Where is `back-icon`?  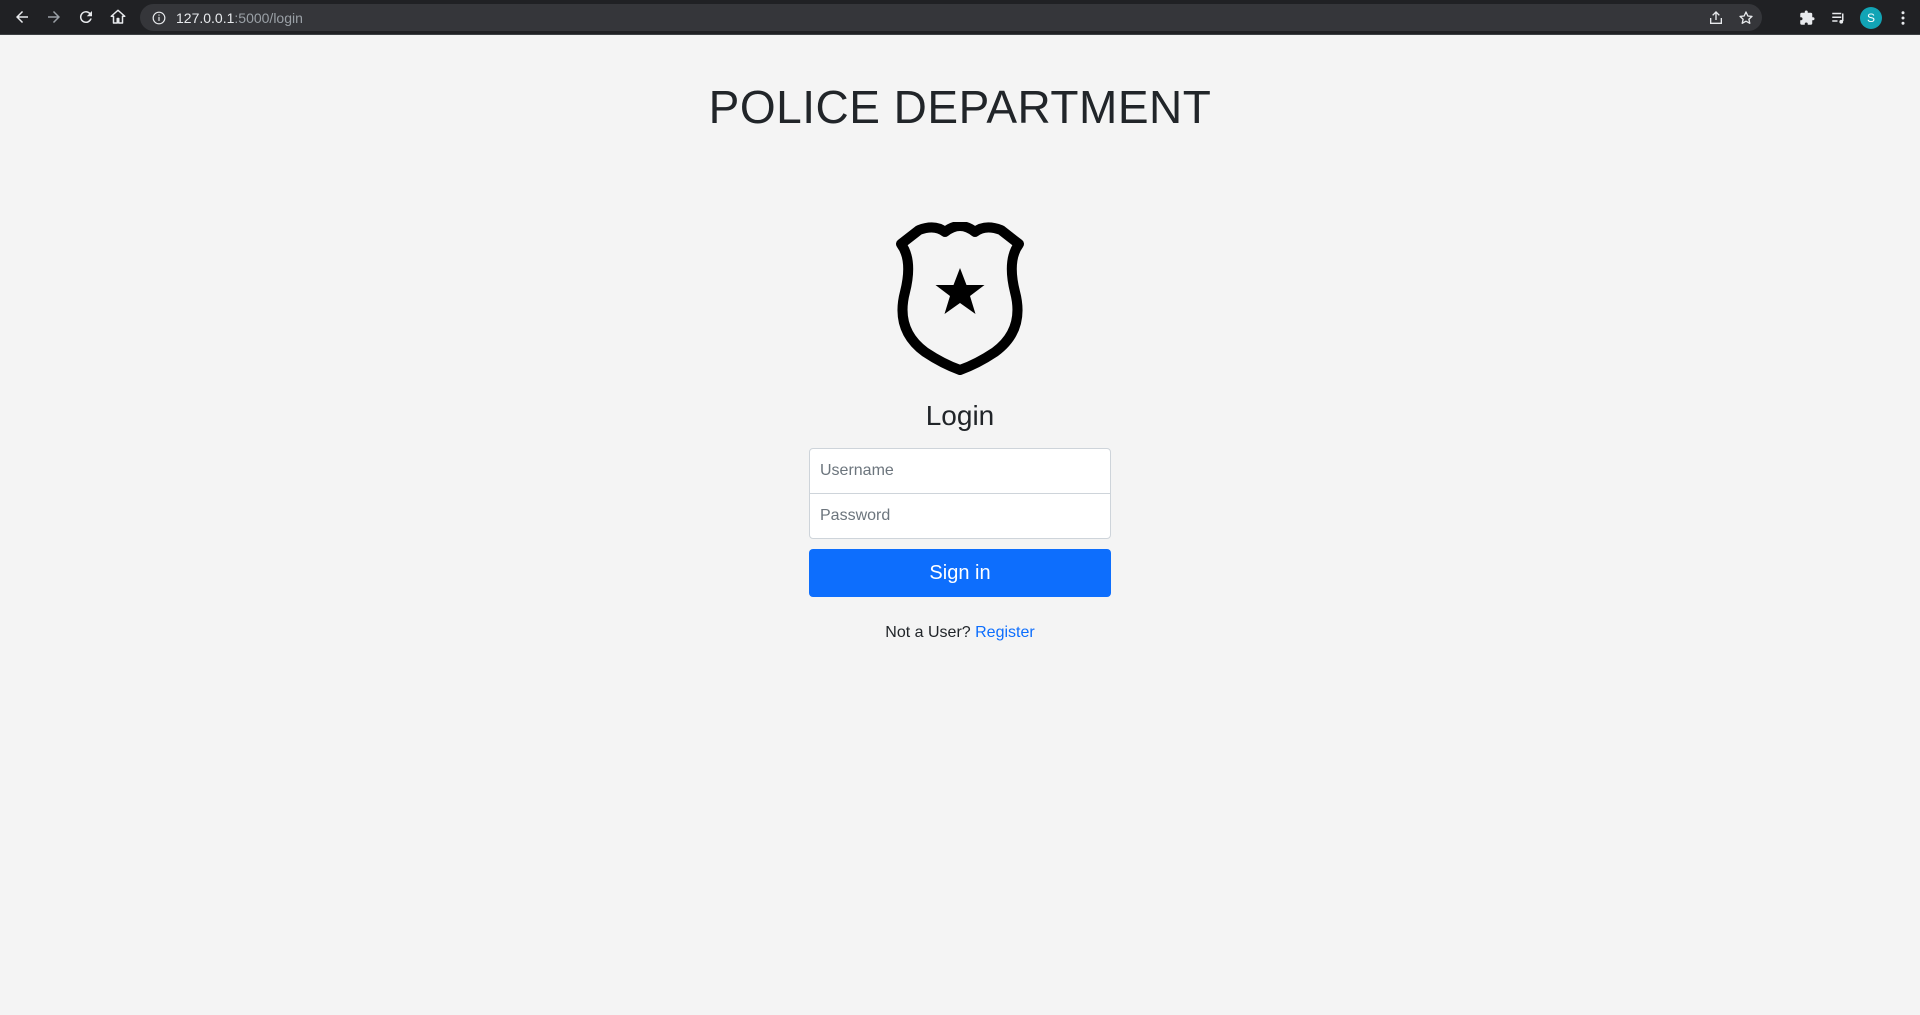 back-icon is located at coordinates (22, 17).